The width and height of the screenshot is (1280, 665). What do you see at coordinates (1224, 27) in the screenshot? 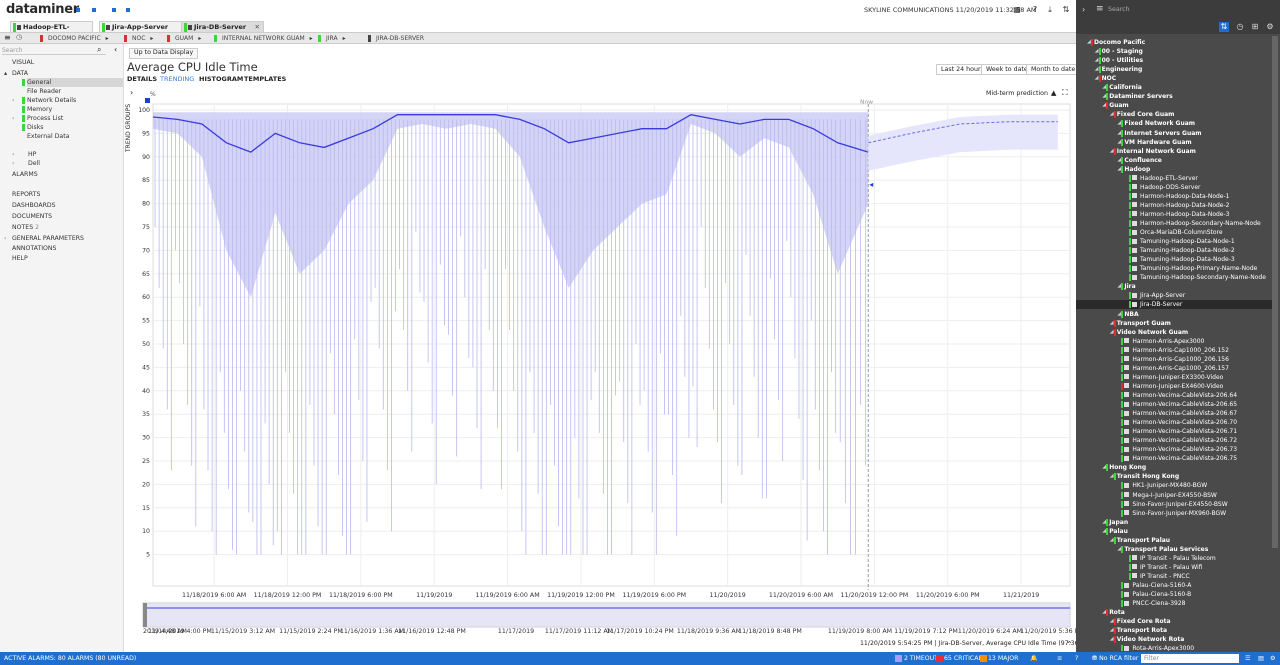
I see `tree-view-icon: ⇅` at bounding box center [1224, 27].